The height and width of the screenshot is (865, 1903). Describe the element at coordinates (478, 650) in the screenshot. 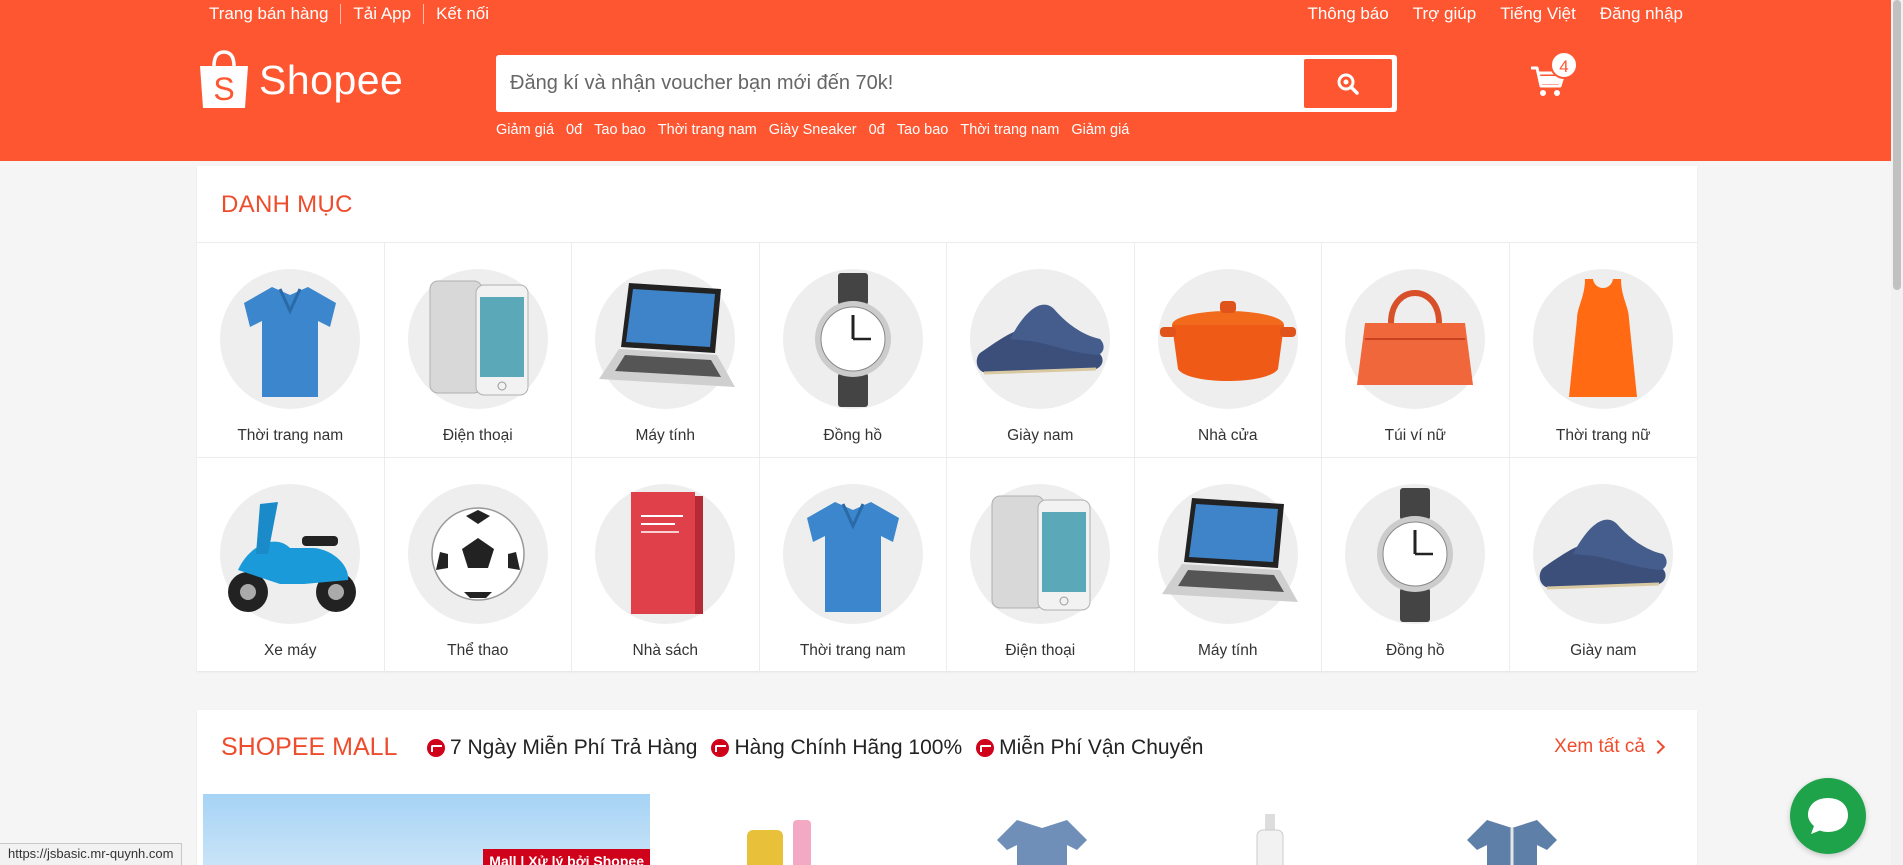

I see `category-label: Thể thao` at that location.